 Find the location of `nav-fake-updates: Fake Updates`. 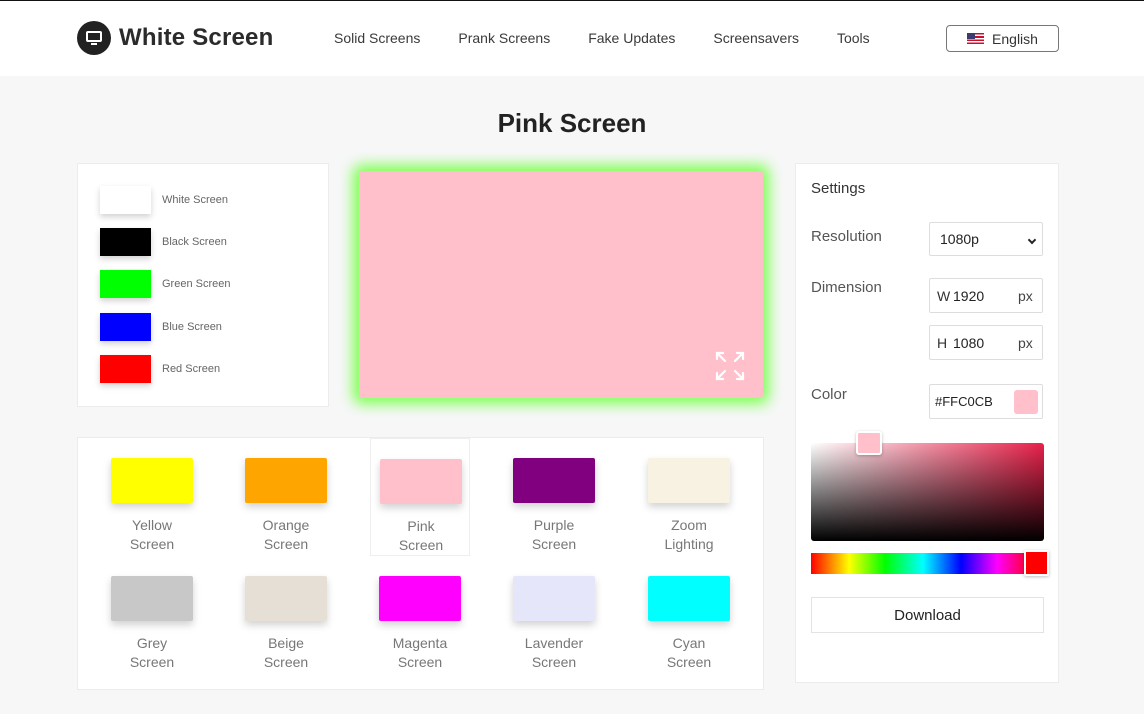

nav-fake-updates: Fake Updates is located at coordinates (631, 38).